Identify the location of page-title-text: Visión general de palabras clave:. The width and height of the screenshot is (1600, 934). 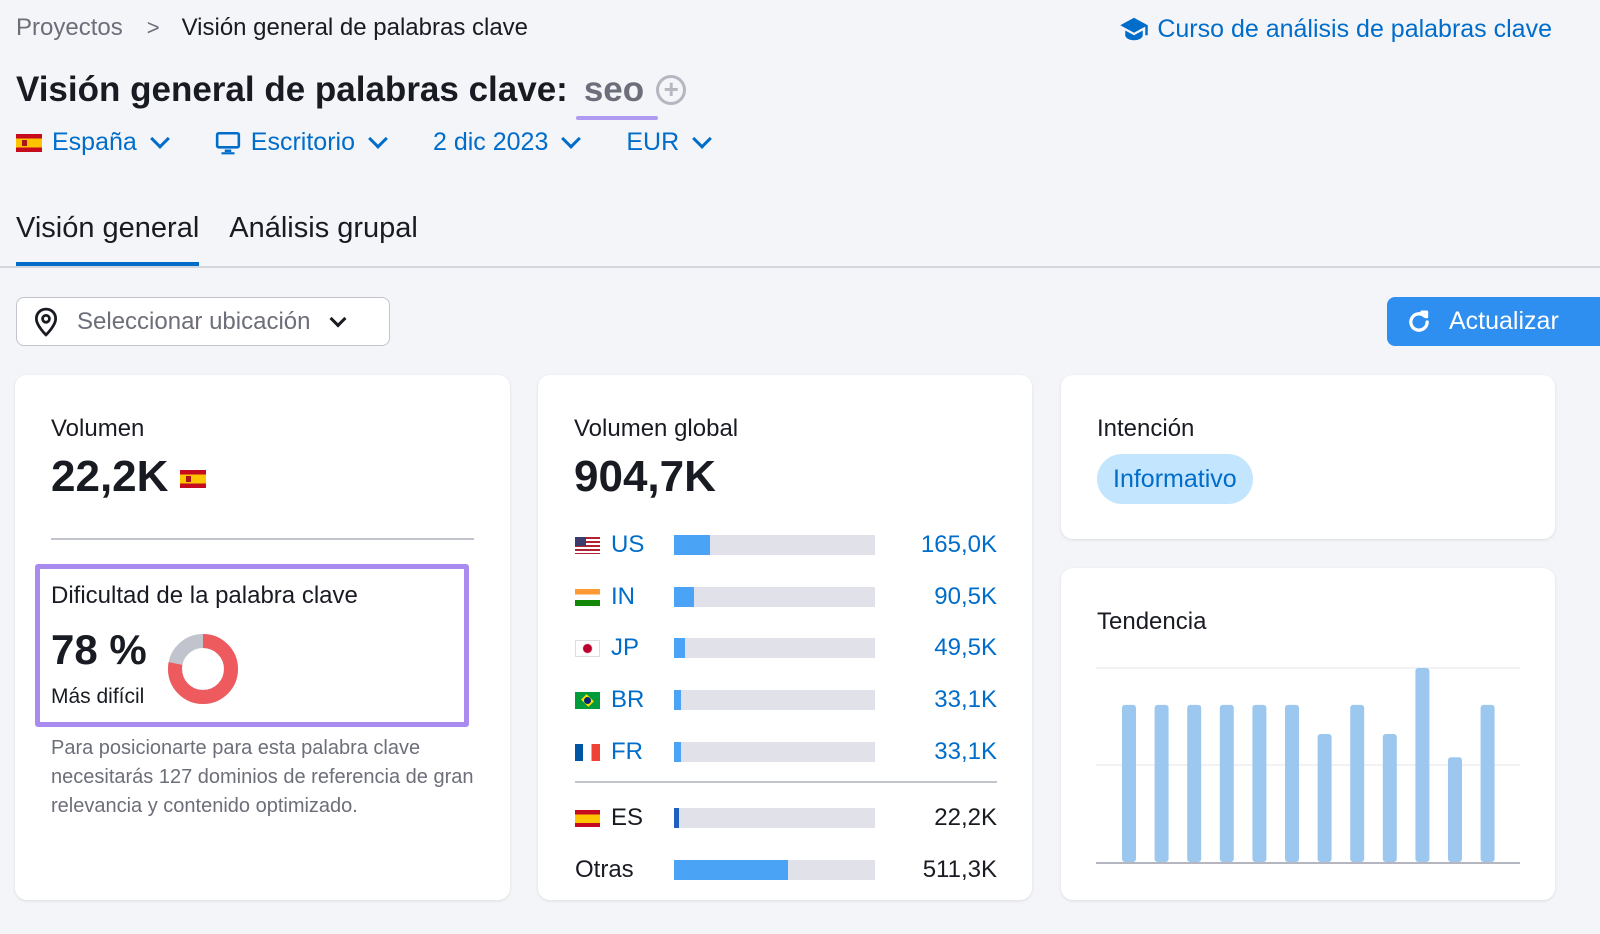
(292, 89).